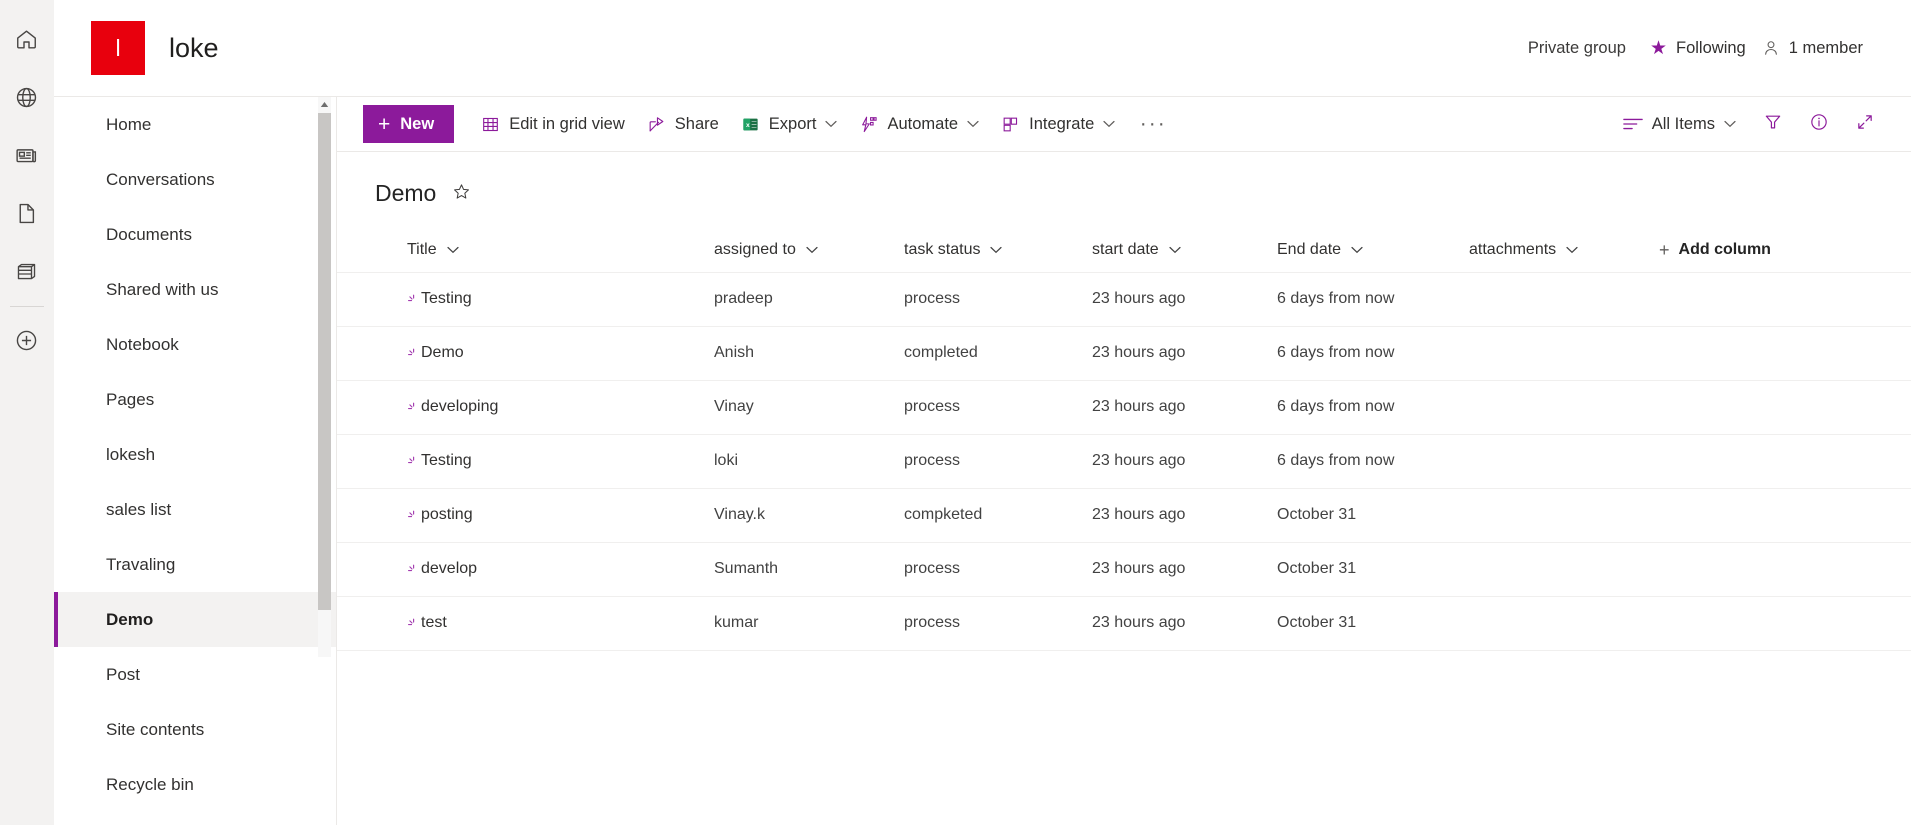 This screenshot has width=1911, height=825. I want to click on automate-button: Automate, so click(919, 124).